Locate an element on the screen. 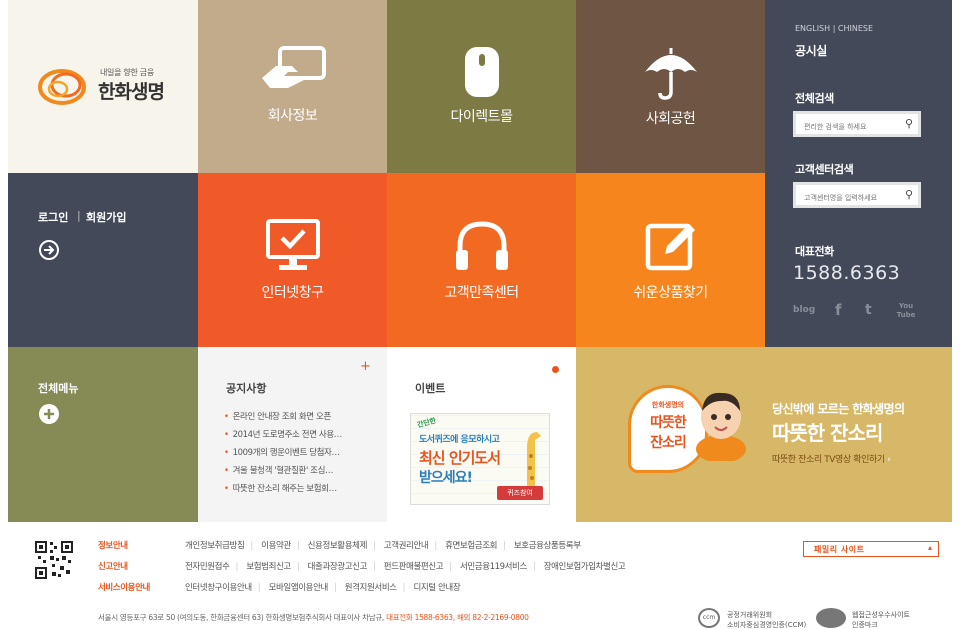  footer-link: 장애인보험가입차별신고 is located at coordinates (585, 567).